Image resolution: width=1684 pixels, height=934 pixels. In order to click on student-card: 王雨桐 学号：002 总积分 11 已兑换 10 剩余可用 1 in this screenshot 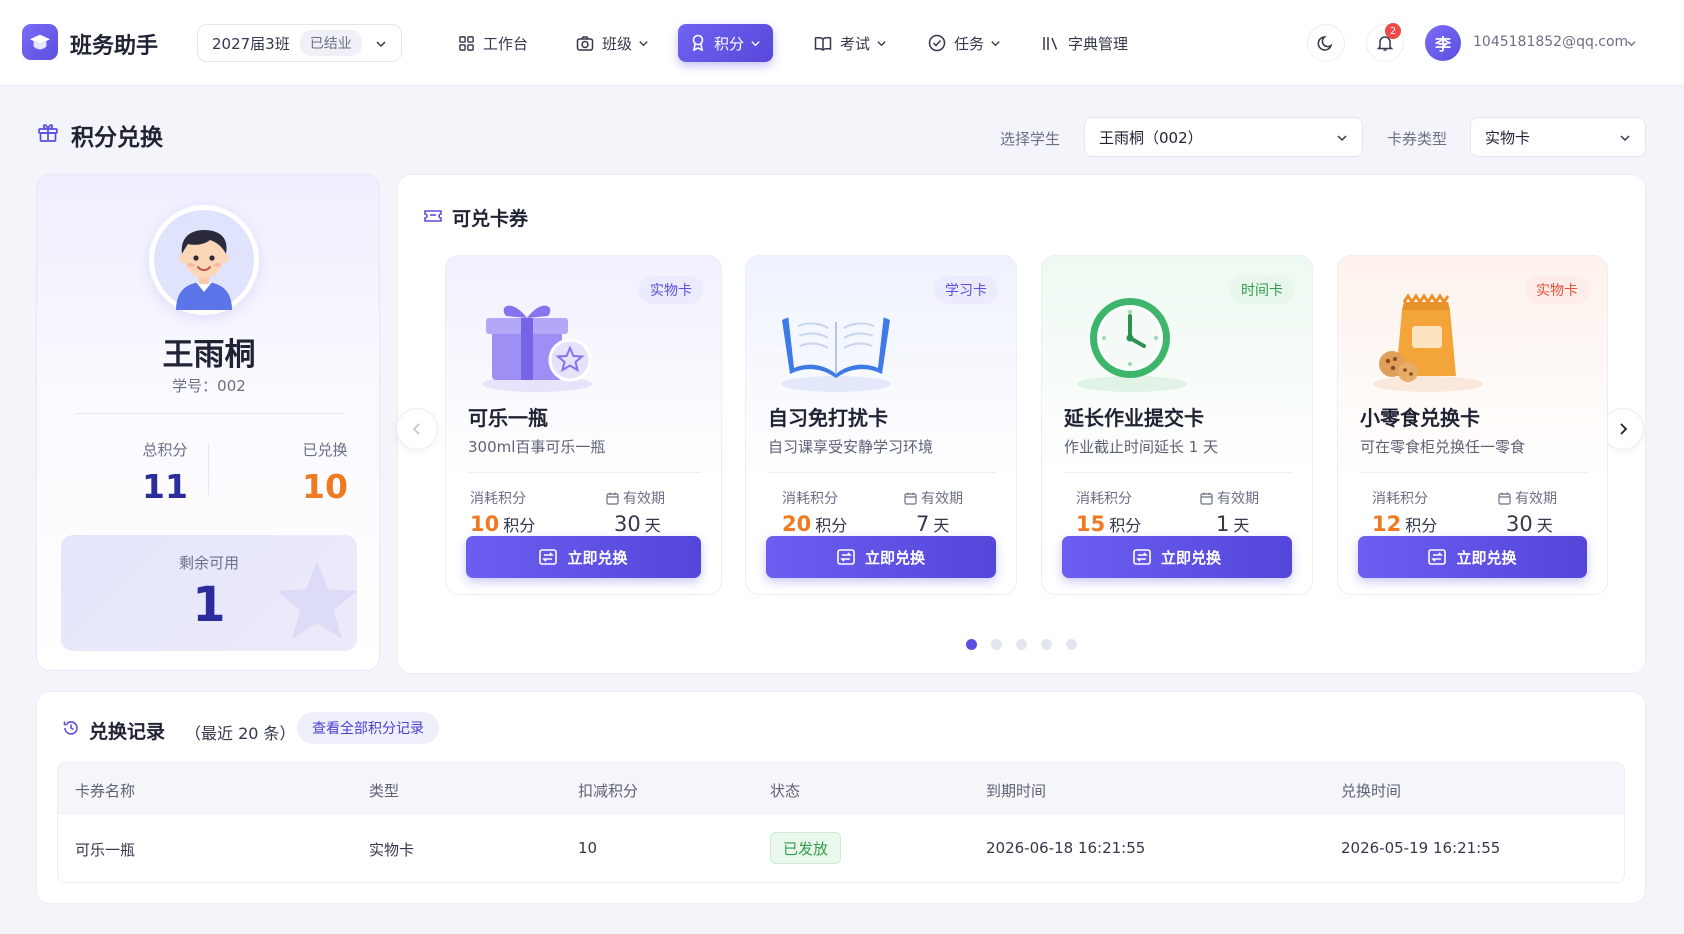, I will do `click(208, 422)`.